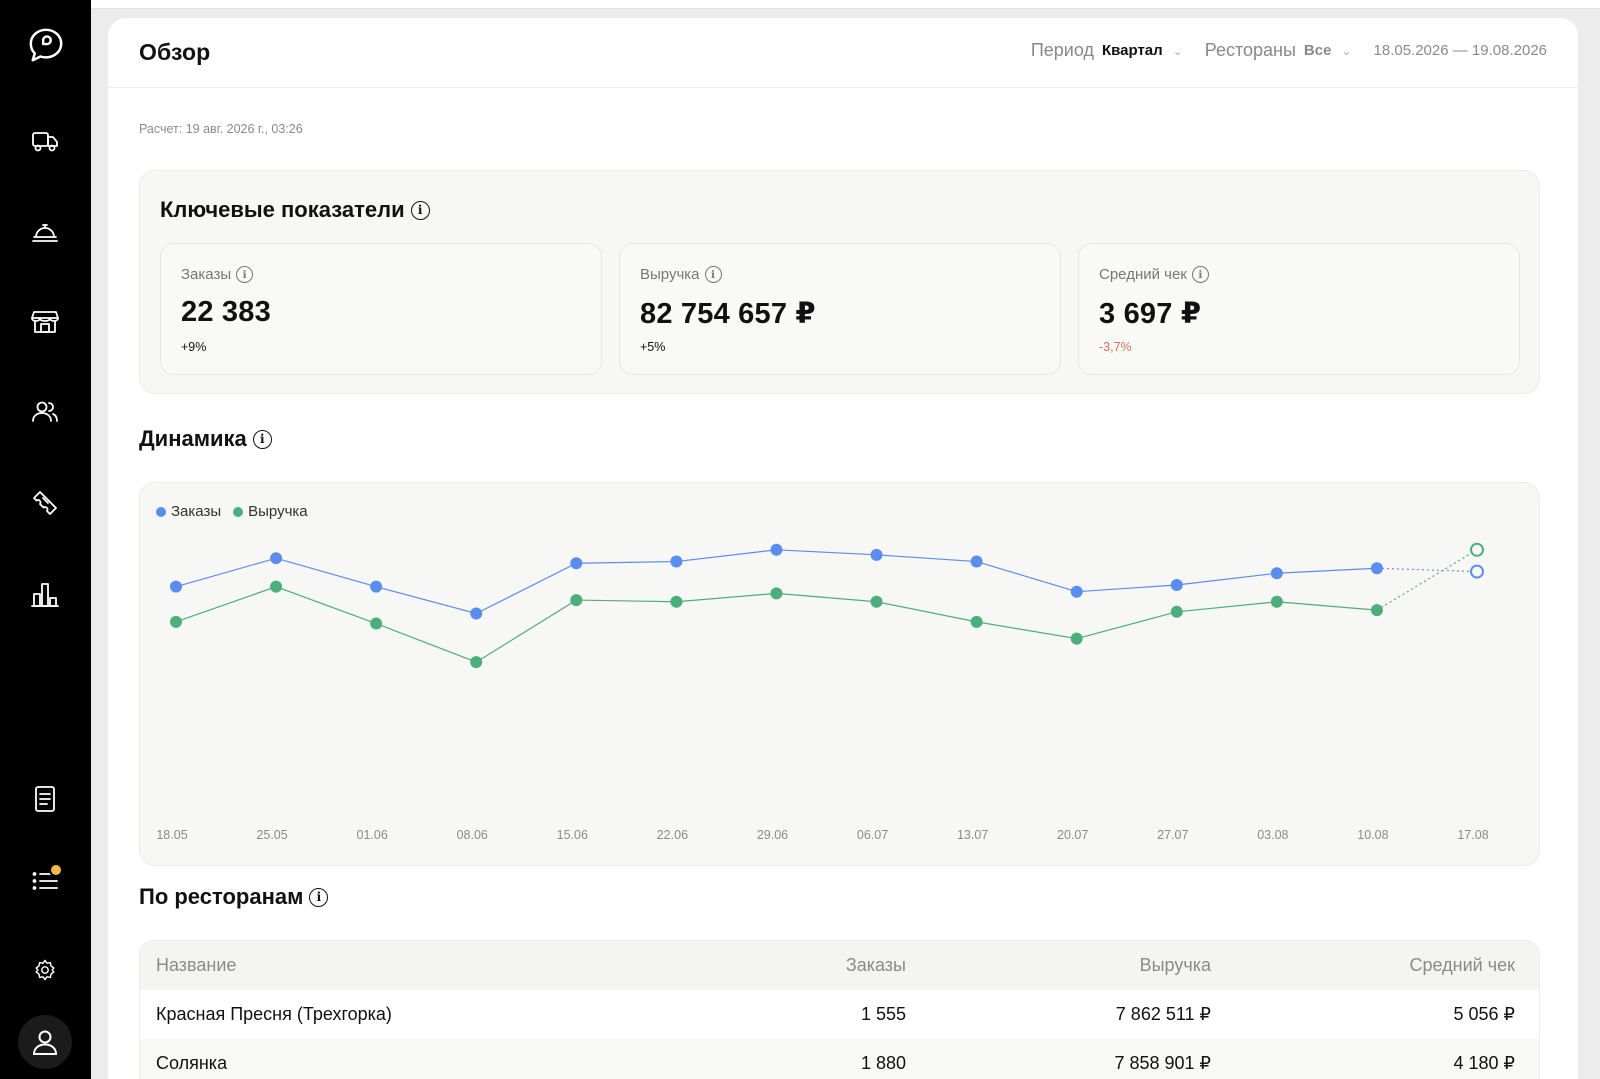 The height and width of the screenshot is (1079, 1600). What do you see at coordinates (1058, 965) in the screenshot?
I see `column-header-revenue: Выручка` at bounding box center [1058, 965].